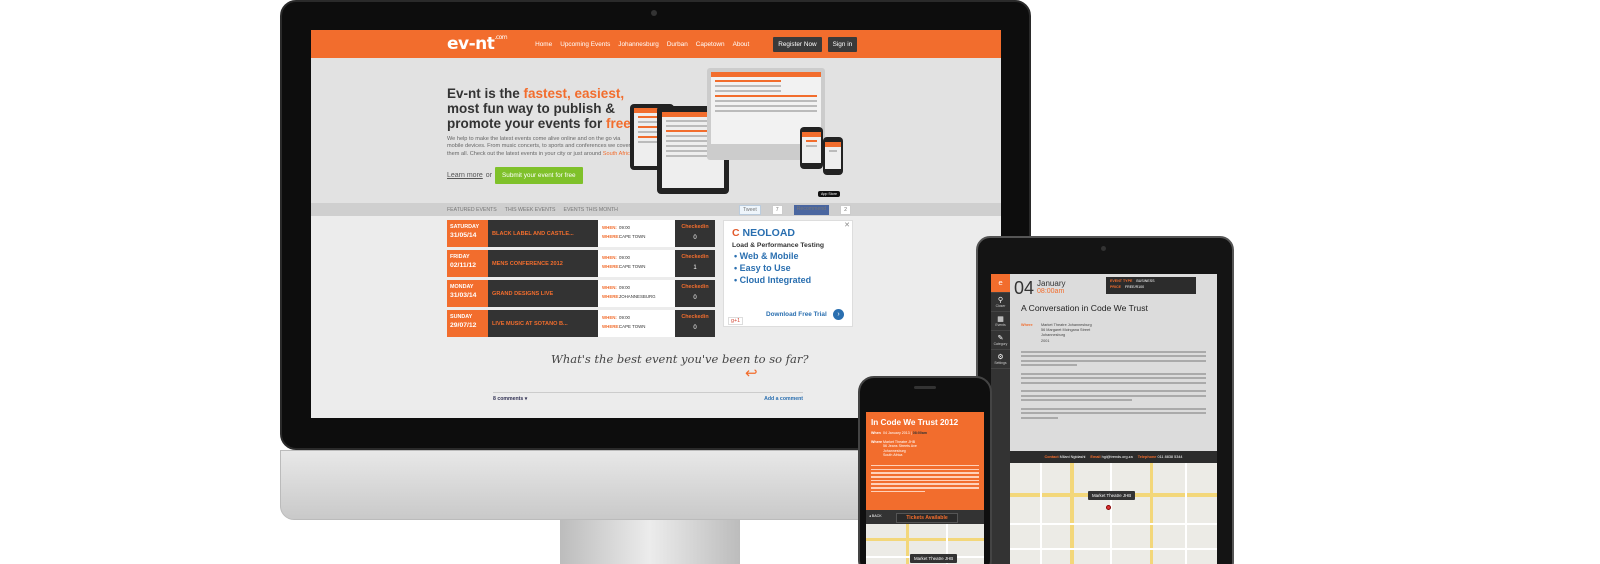 This screenshot has height=564, width=1600. I want to click on map-pin-icon, so click(1108, 507).